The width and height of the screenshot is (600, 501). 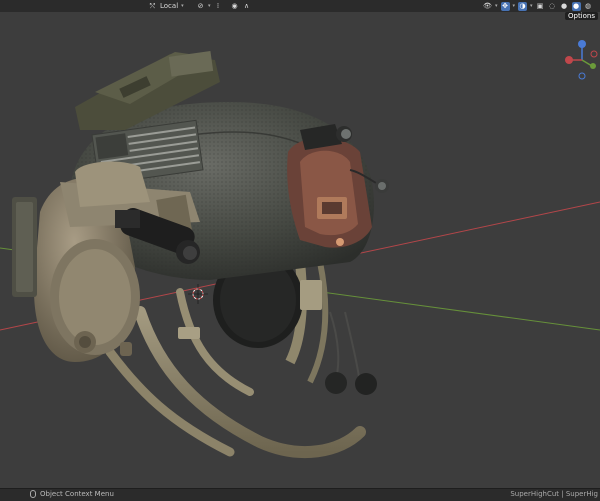 I want to click on boom-mic-right, so click(x=366, y=384).